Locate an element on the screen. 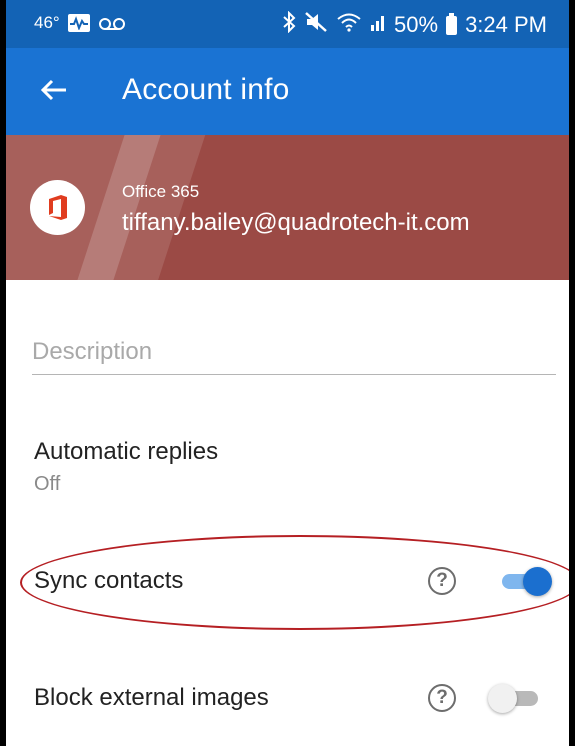  mute-icon is located at coordinates (316, 25).